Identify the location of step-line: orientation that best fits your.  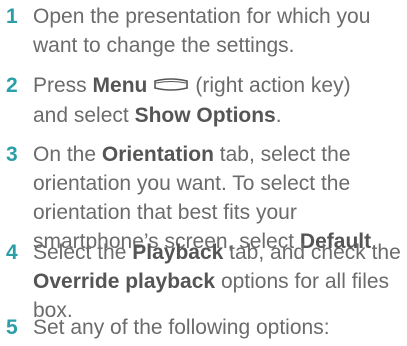
(165, 212).